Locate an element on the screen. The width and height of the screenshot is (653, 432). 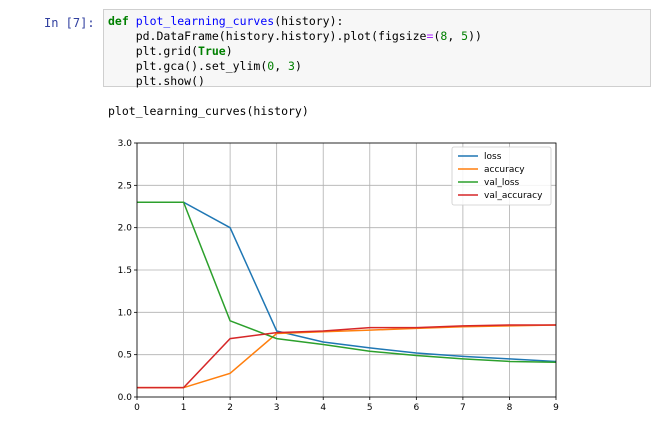
x-tick-label: 3 is located at coordinates (277, 408).